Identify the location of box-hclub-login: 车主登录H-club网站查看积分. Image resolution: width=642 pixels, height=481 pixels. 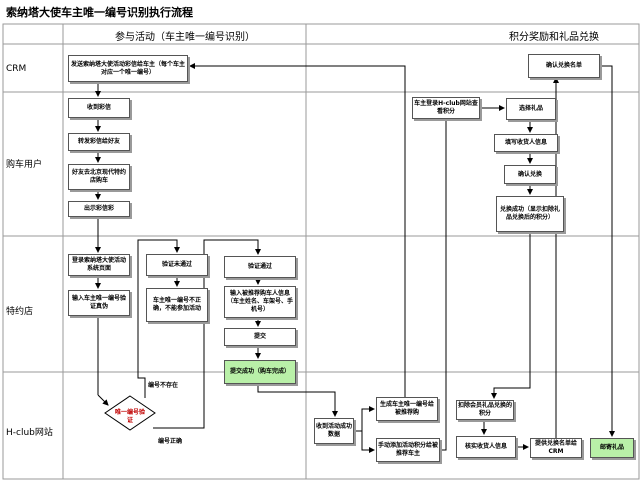
(446, 108).